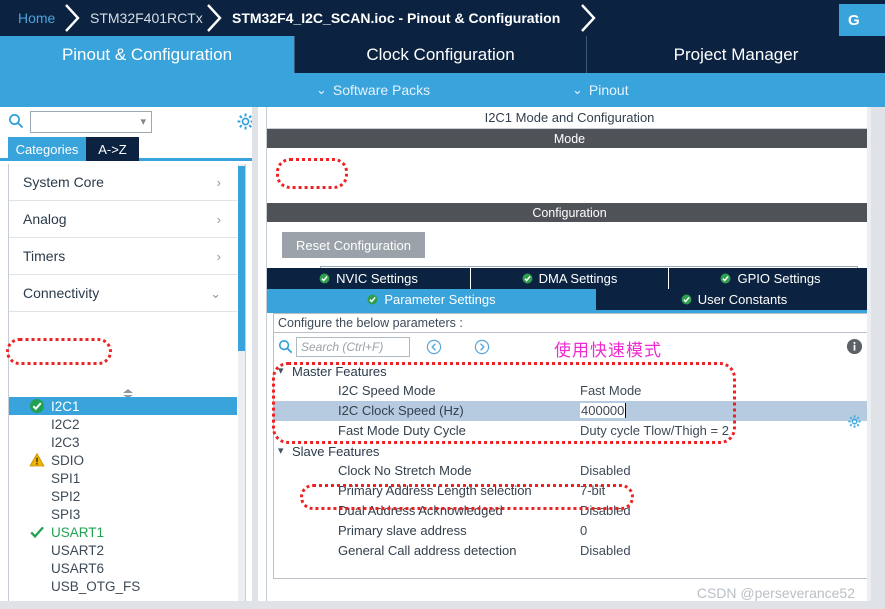  Describe the element at coordinates (123, 460) in the screenshot. I see `sidebar-item-sdio: SDIO` at that location.